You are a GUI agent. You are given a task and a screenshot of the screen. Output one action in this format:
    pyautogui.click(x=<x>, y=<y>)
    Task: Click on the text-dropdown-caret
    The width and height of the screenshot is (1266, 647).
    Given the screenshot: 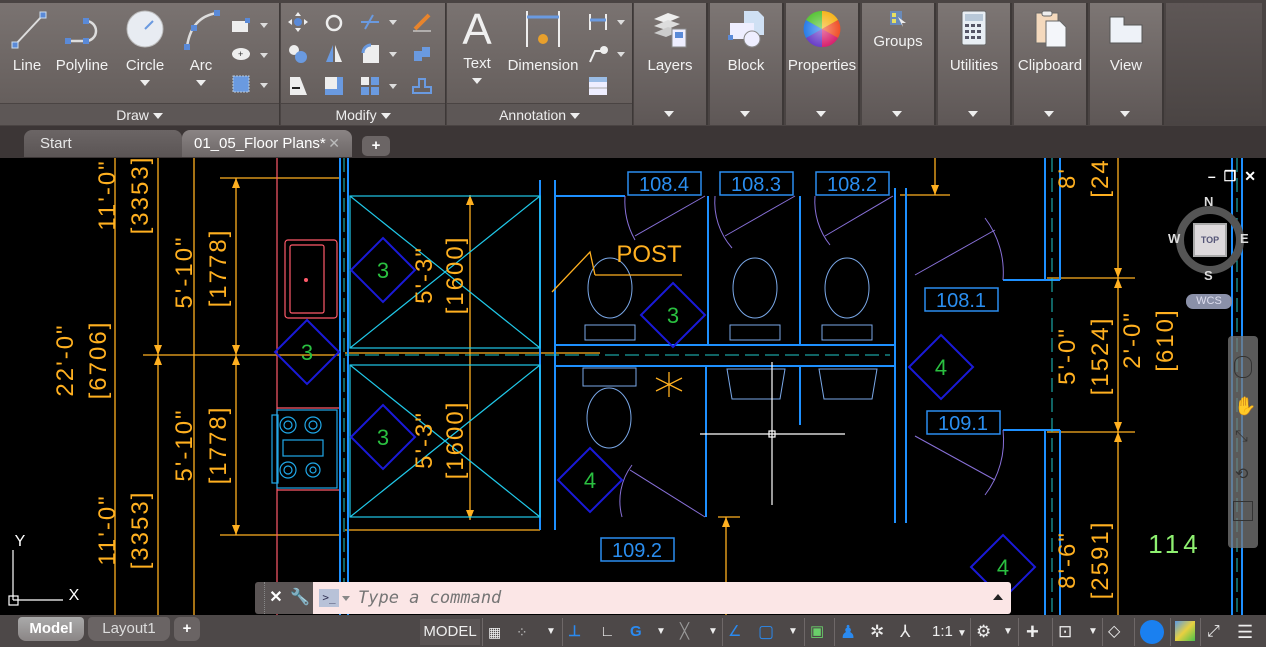 What is the action you would take?
    pyautogui.click(x=477, y=81)
    